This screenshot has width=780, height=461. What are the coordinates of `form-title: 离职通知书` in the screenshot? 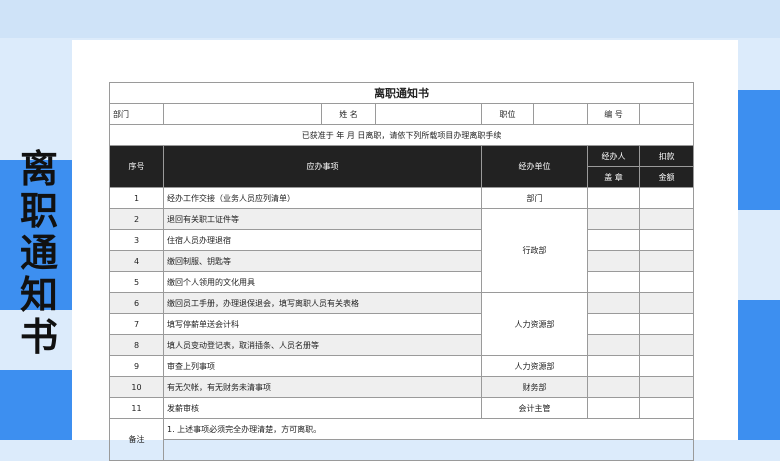 It's located at (401, 93).